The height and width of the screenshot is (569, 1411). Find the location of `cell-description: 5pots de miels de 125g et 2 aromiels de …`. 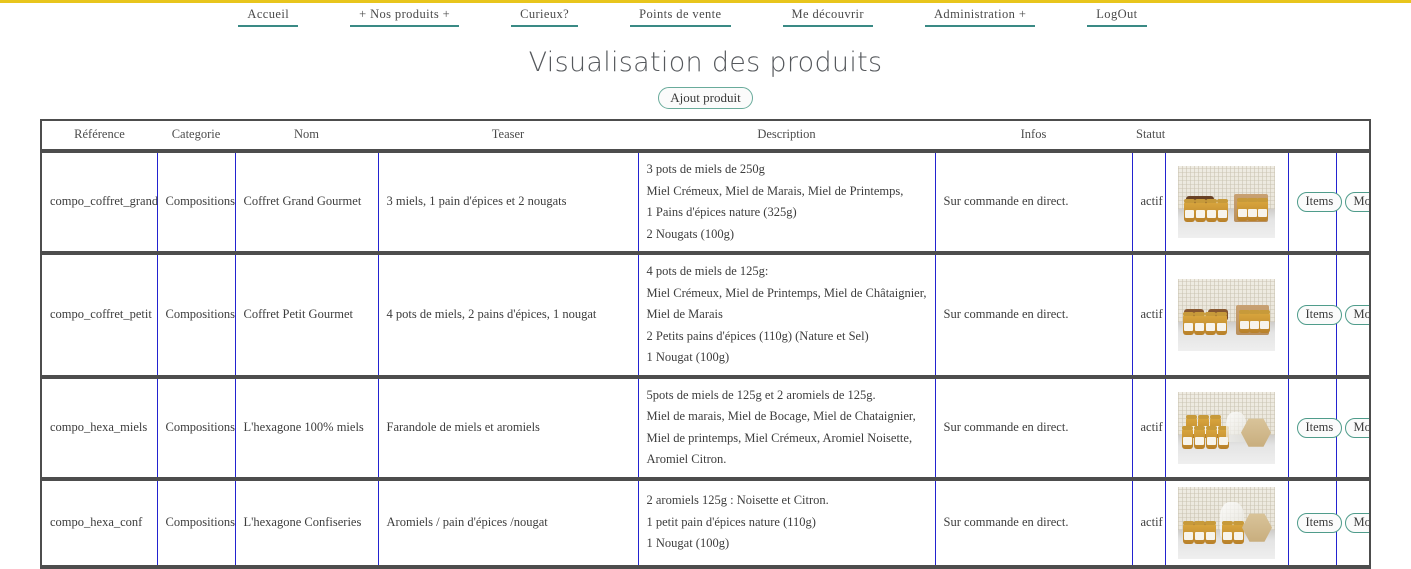

cell-description: 5pots de miels de 125g et 2 aromiels de … is located at coordinates (786, 428).